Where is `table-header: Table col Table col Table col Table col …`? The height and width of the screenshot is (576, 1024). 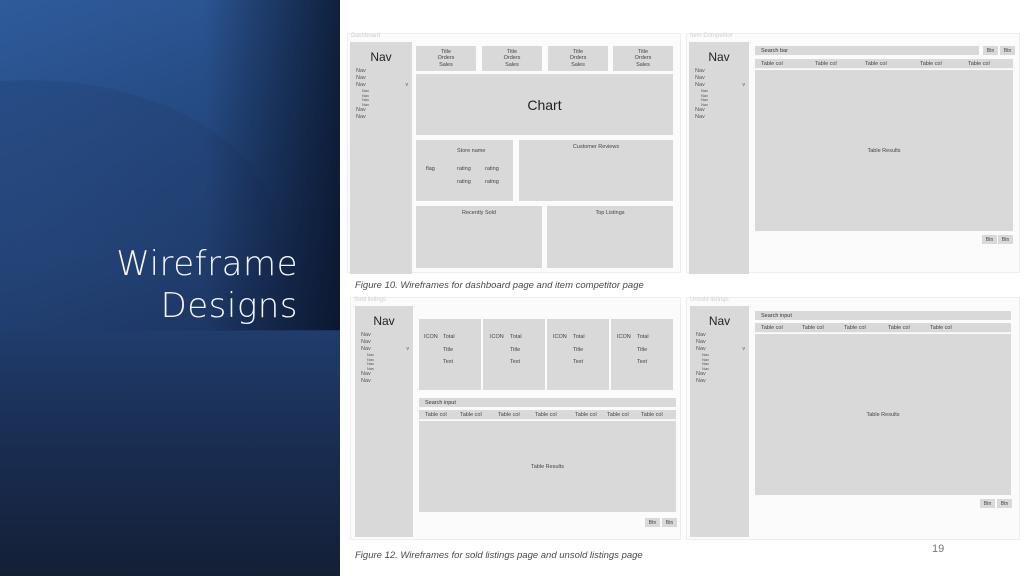 table-header: Table col Table col Table col Table col … is located at coordinates (884, 64).